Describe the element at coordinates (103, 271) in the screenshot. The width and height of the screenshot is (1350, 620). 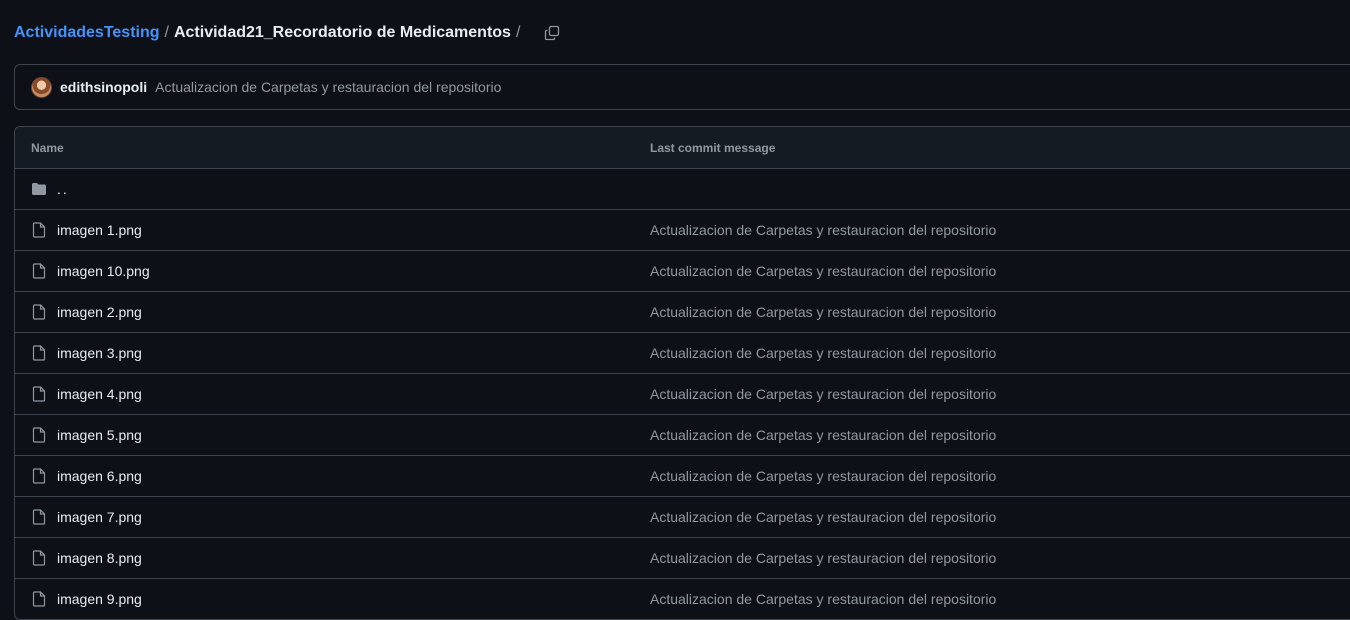
I see `file-name-link: imagen 10.png` at that location.